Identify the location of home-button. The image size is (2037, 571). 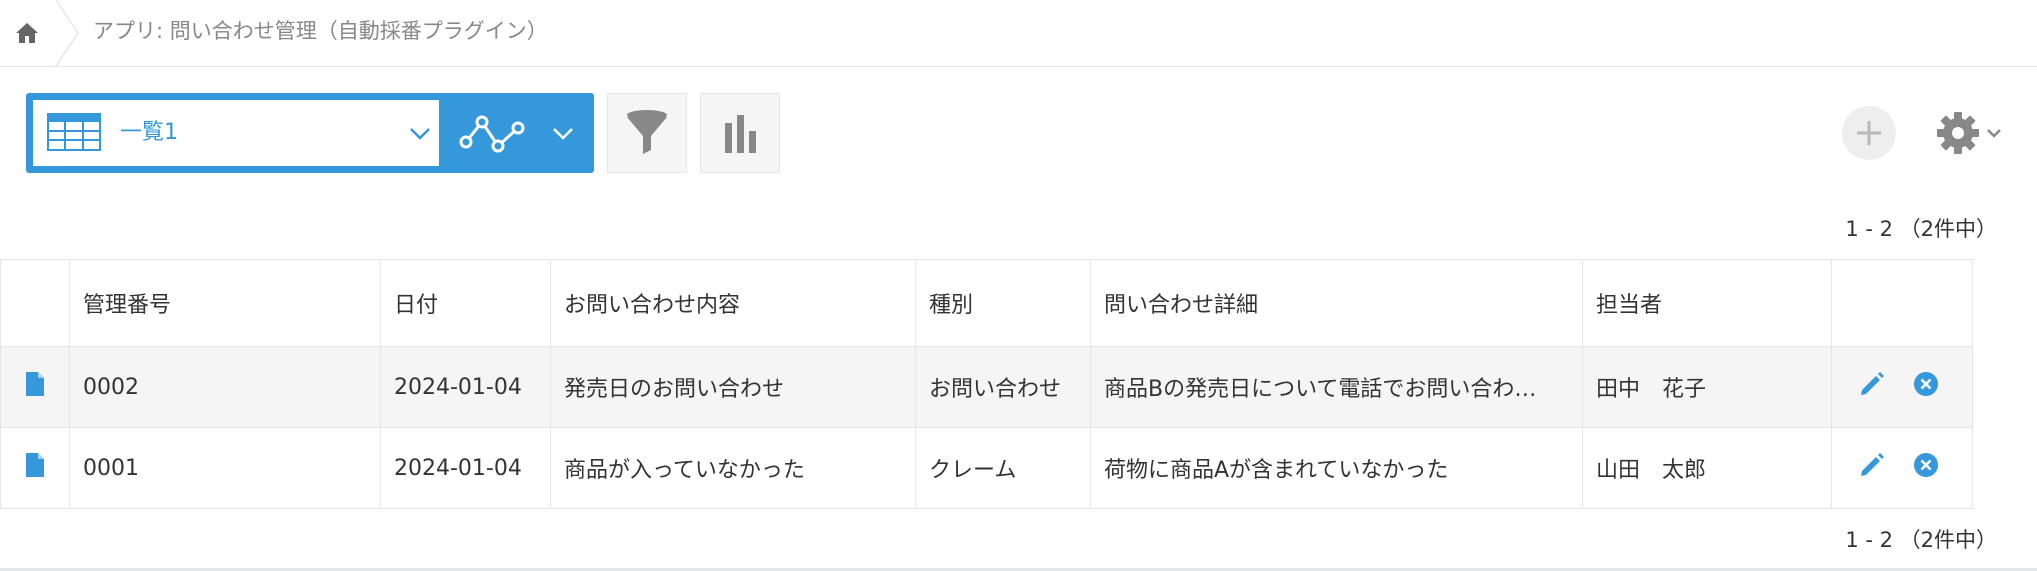
(27, 33).